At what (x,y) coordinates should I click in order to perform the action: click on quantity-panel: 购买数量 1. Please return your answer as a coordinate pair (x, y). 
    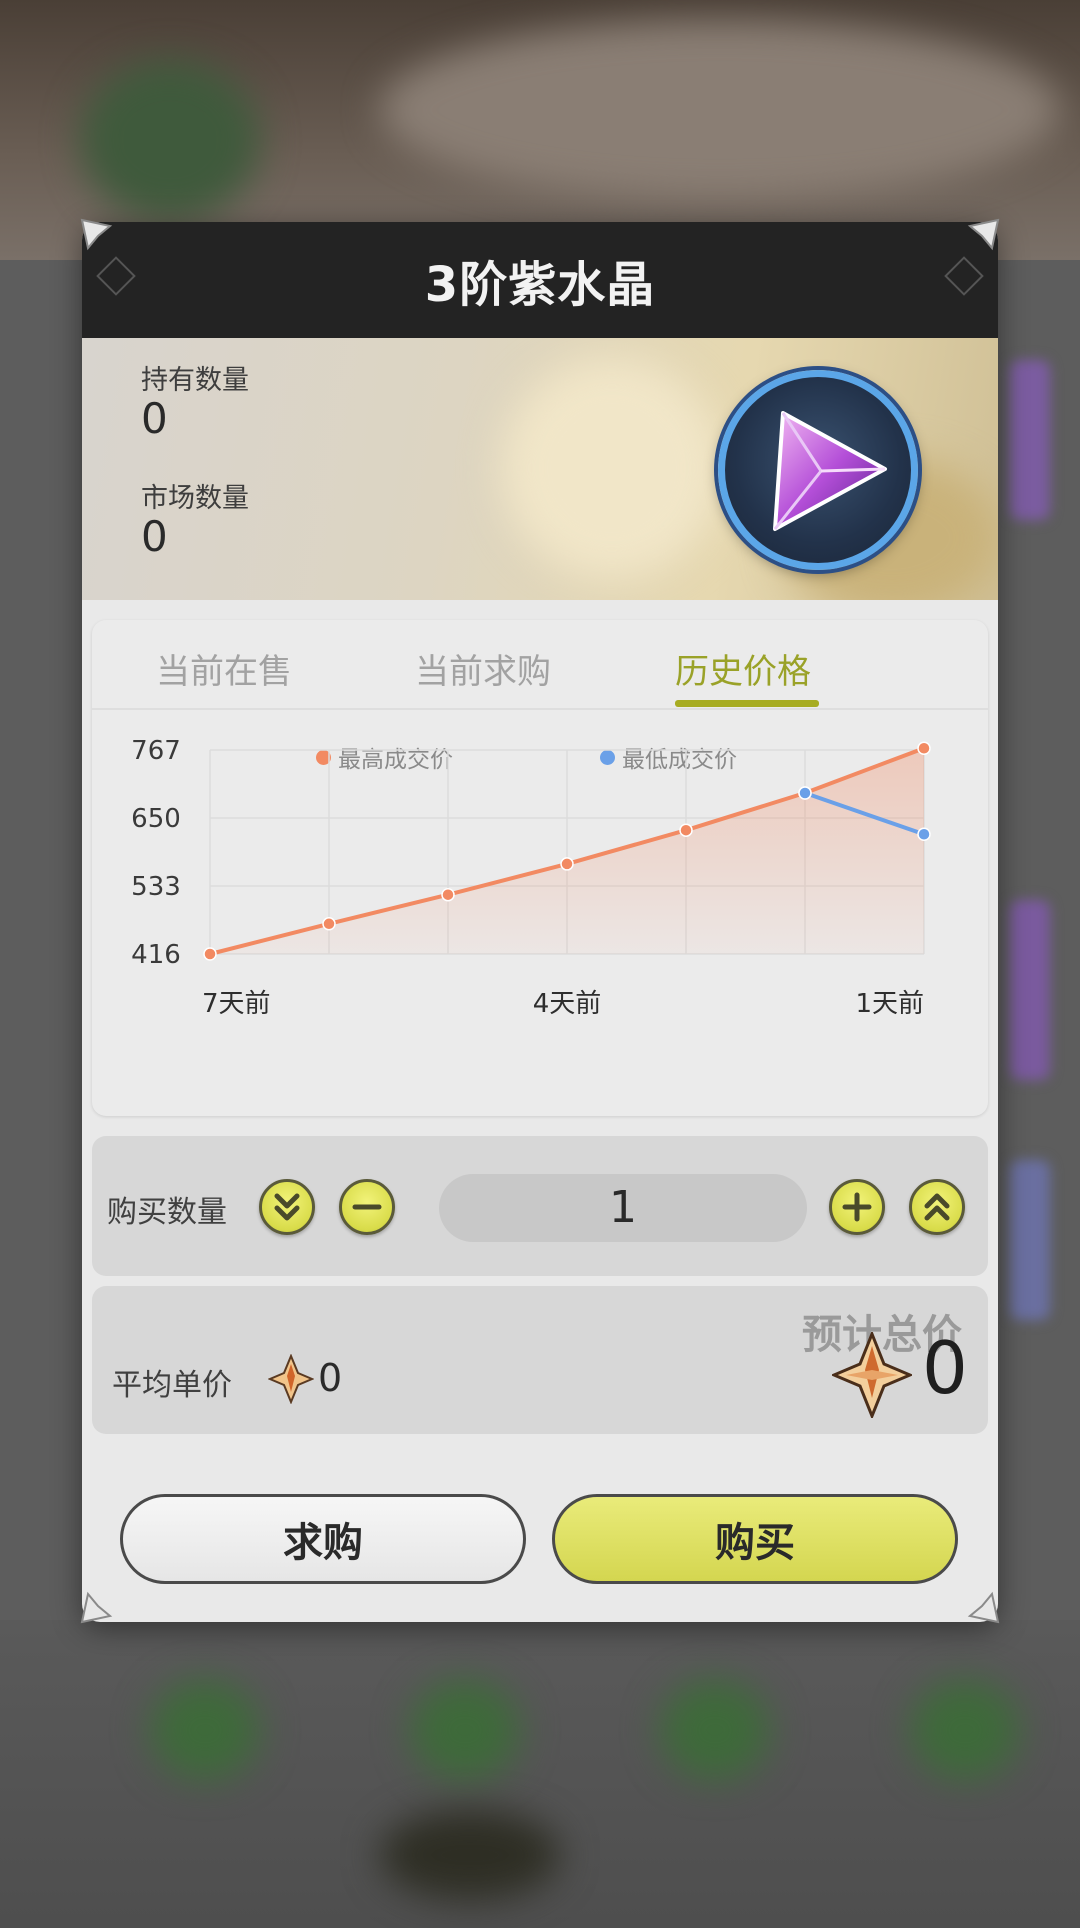
    Looking at the image, I should click on (540, 1206).